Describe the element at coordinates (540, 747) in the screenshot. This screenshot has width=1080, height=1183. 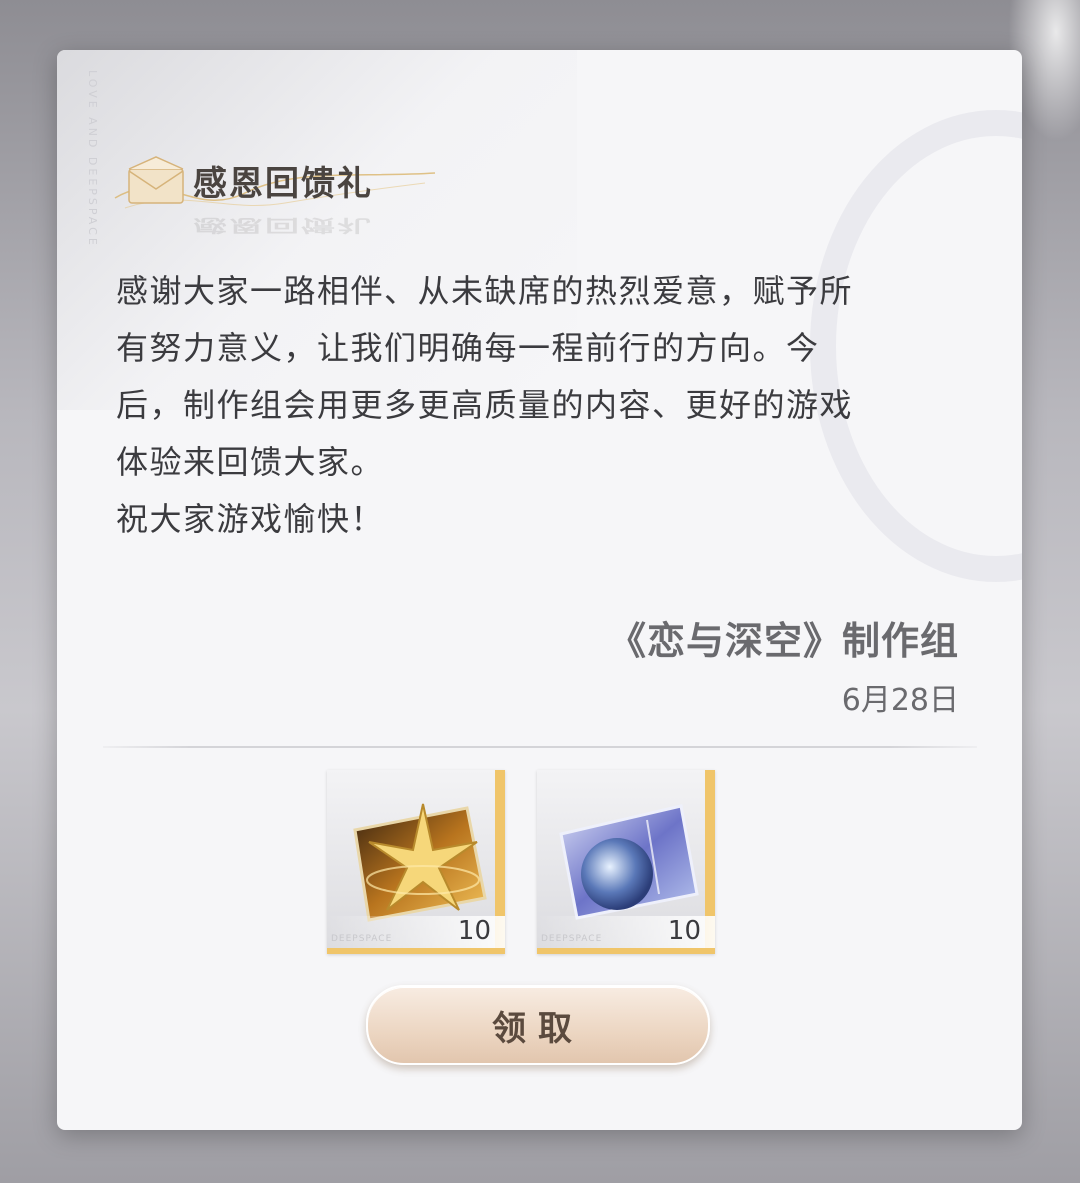
I see `divider` at that location.